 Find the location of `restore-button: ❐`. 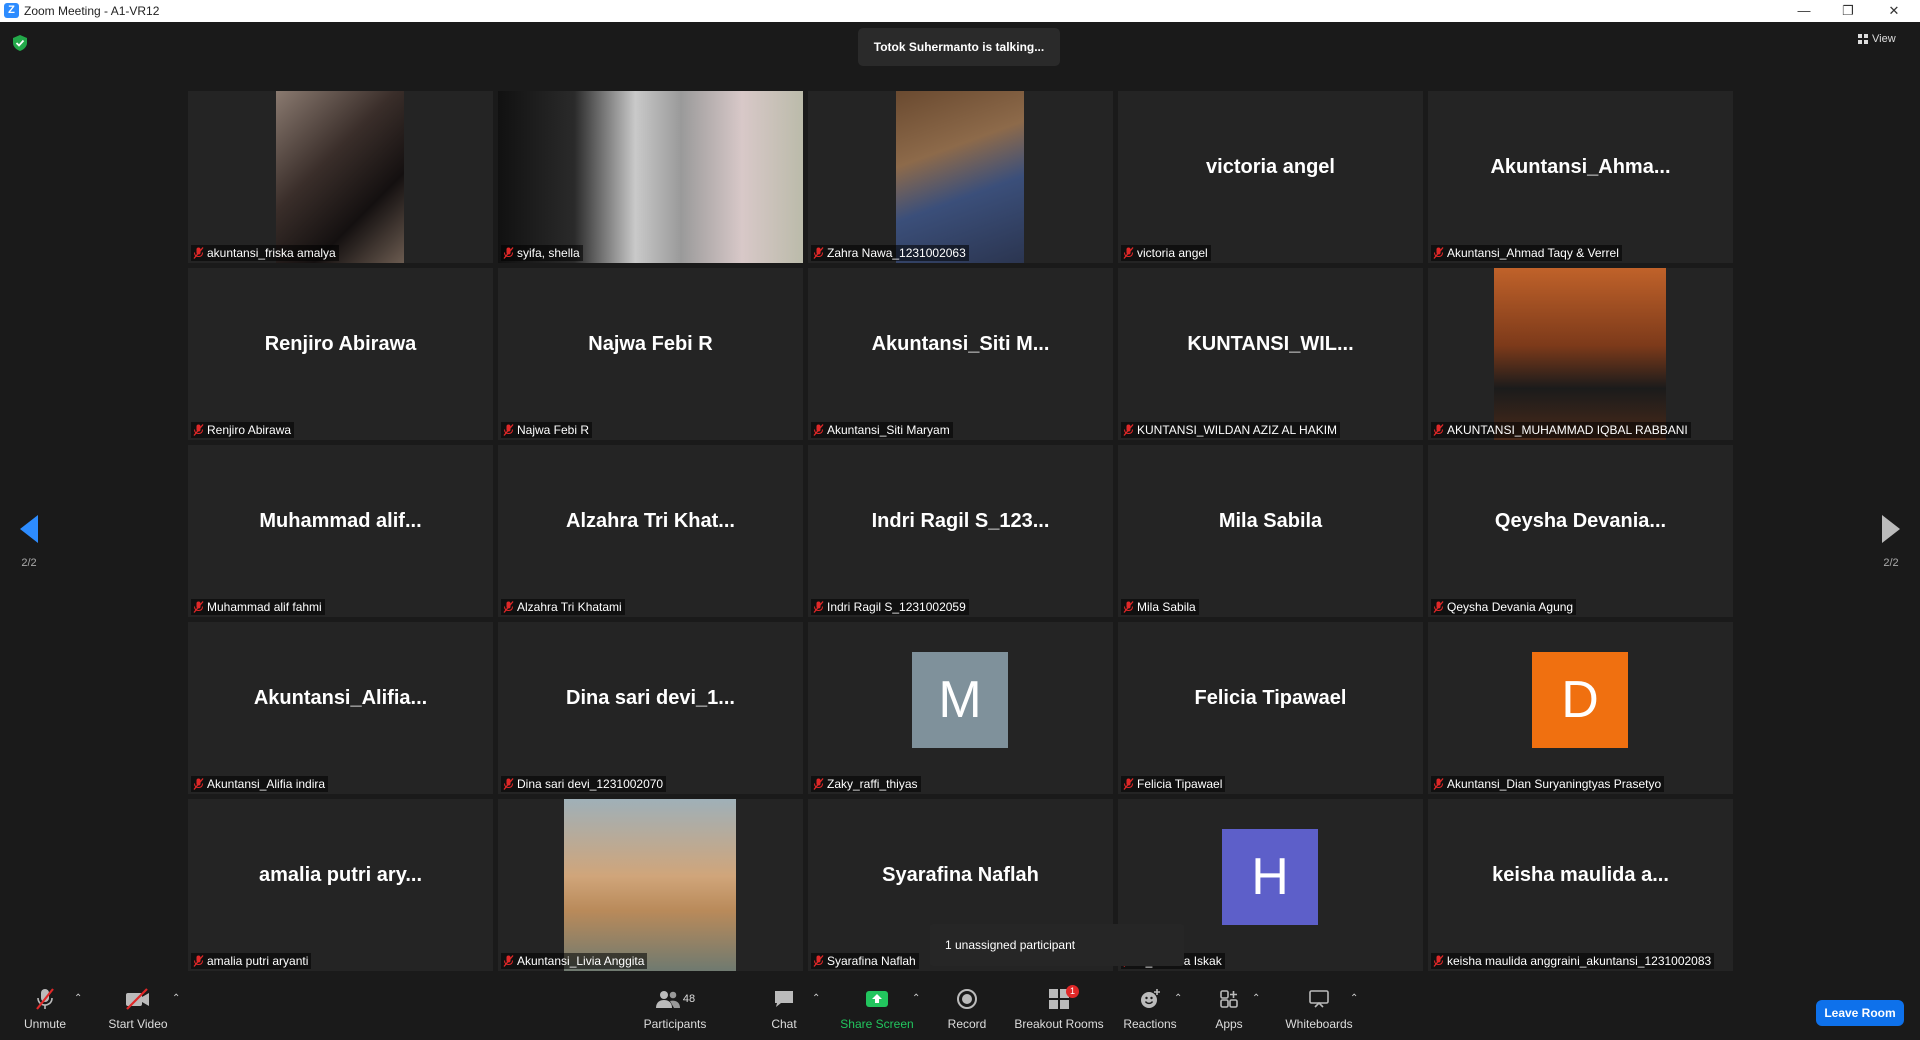

restore-button: ❐ is located at coordinates (1848, 11).